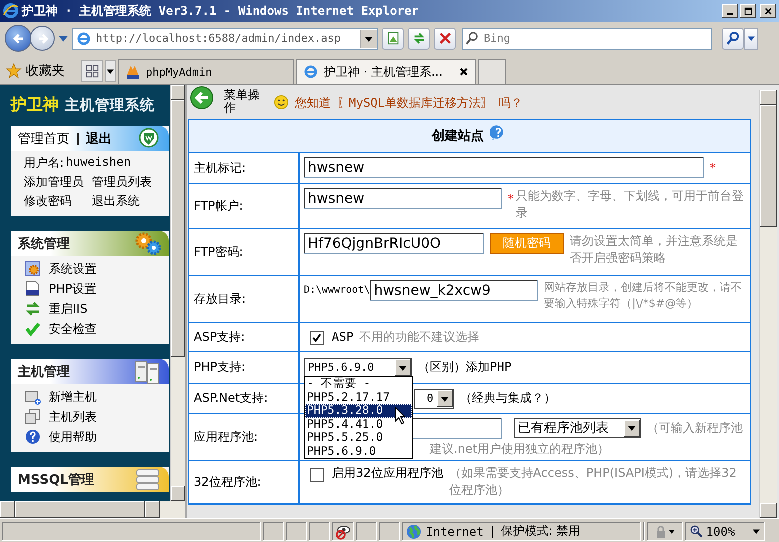 This screenshot has width=779, height=542. What do you see at coordinates (219, 252) in the screenshot?
I see `field-label: FTP密码:` at bounding box center [219, 252].